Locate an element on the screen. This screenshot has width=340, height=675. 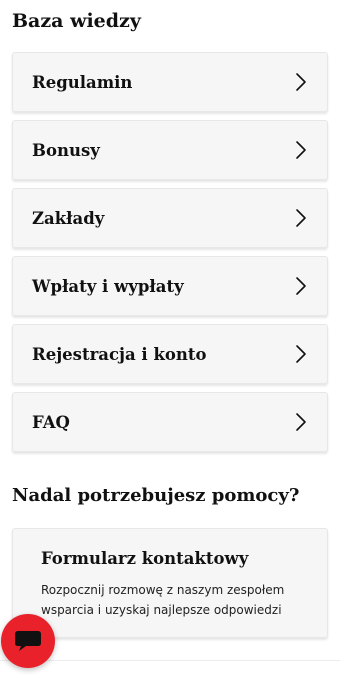
kb-item-wplaty-i-wyplaty: Wpłaty i wypłaty is located at coordinates (170, 286).